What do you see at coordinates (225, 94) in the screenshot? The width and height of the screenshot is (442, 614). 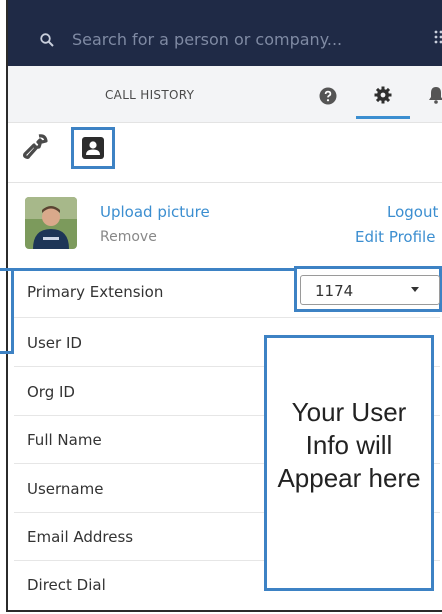 I see `tab-bar: CALL HISTORY` at bounding box center [225, 94].